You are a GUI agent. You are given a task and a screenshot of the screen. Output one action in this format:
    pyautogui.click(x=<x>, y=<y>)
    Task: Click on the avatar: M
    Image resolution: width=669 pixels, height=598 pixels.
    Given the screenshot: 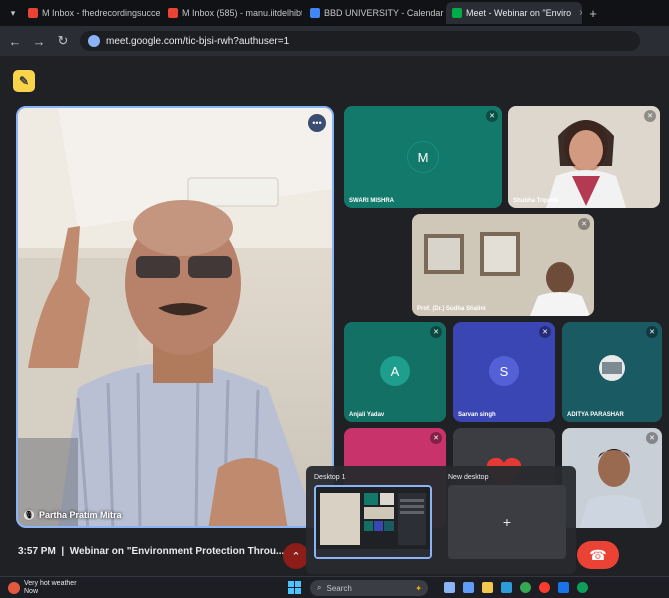 What is the action you would take?
    pyautogui.click(x=423, y=157)
    